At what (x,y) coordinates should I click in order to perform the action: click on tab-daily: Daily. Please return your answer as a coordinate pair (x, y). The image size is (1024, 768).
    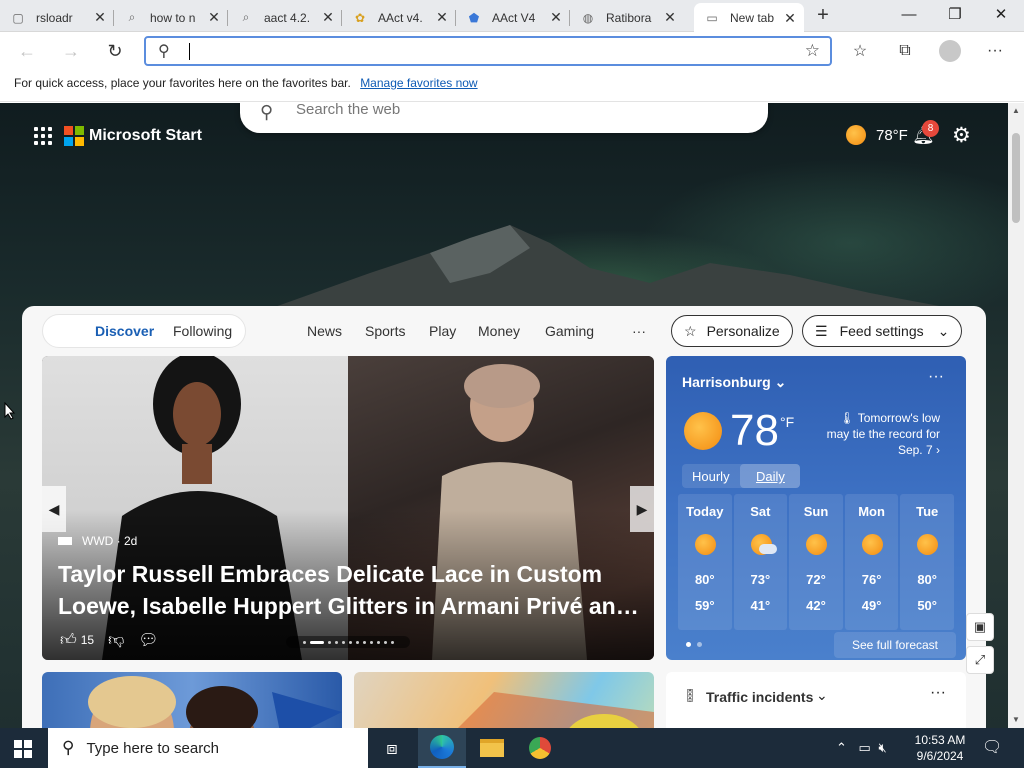
    Looking at the image, I should click on (770, 476).